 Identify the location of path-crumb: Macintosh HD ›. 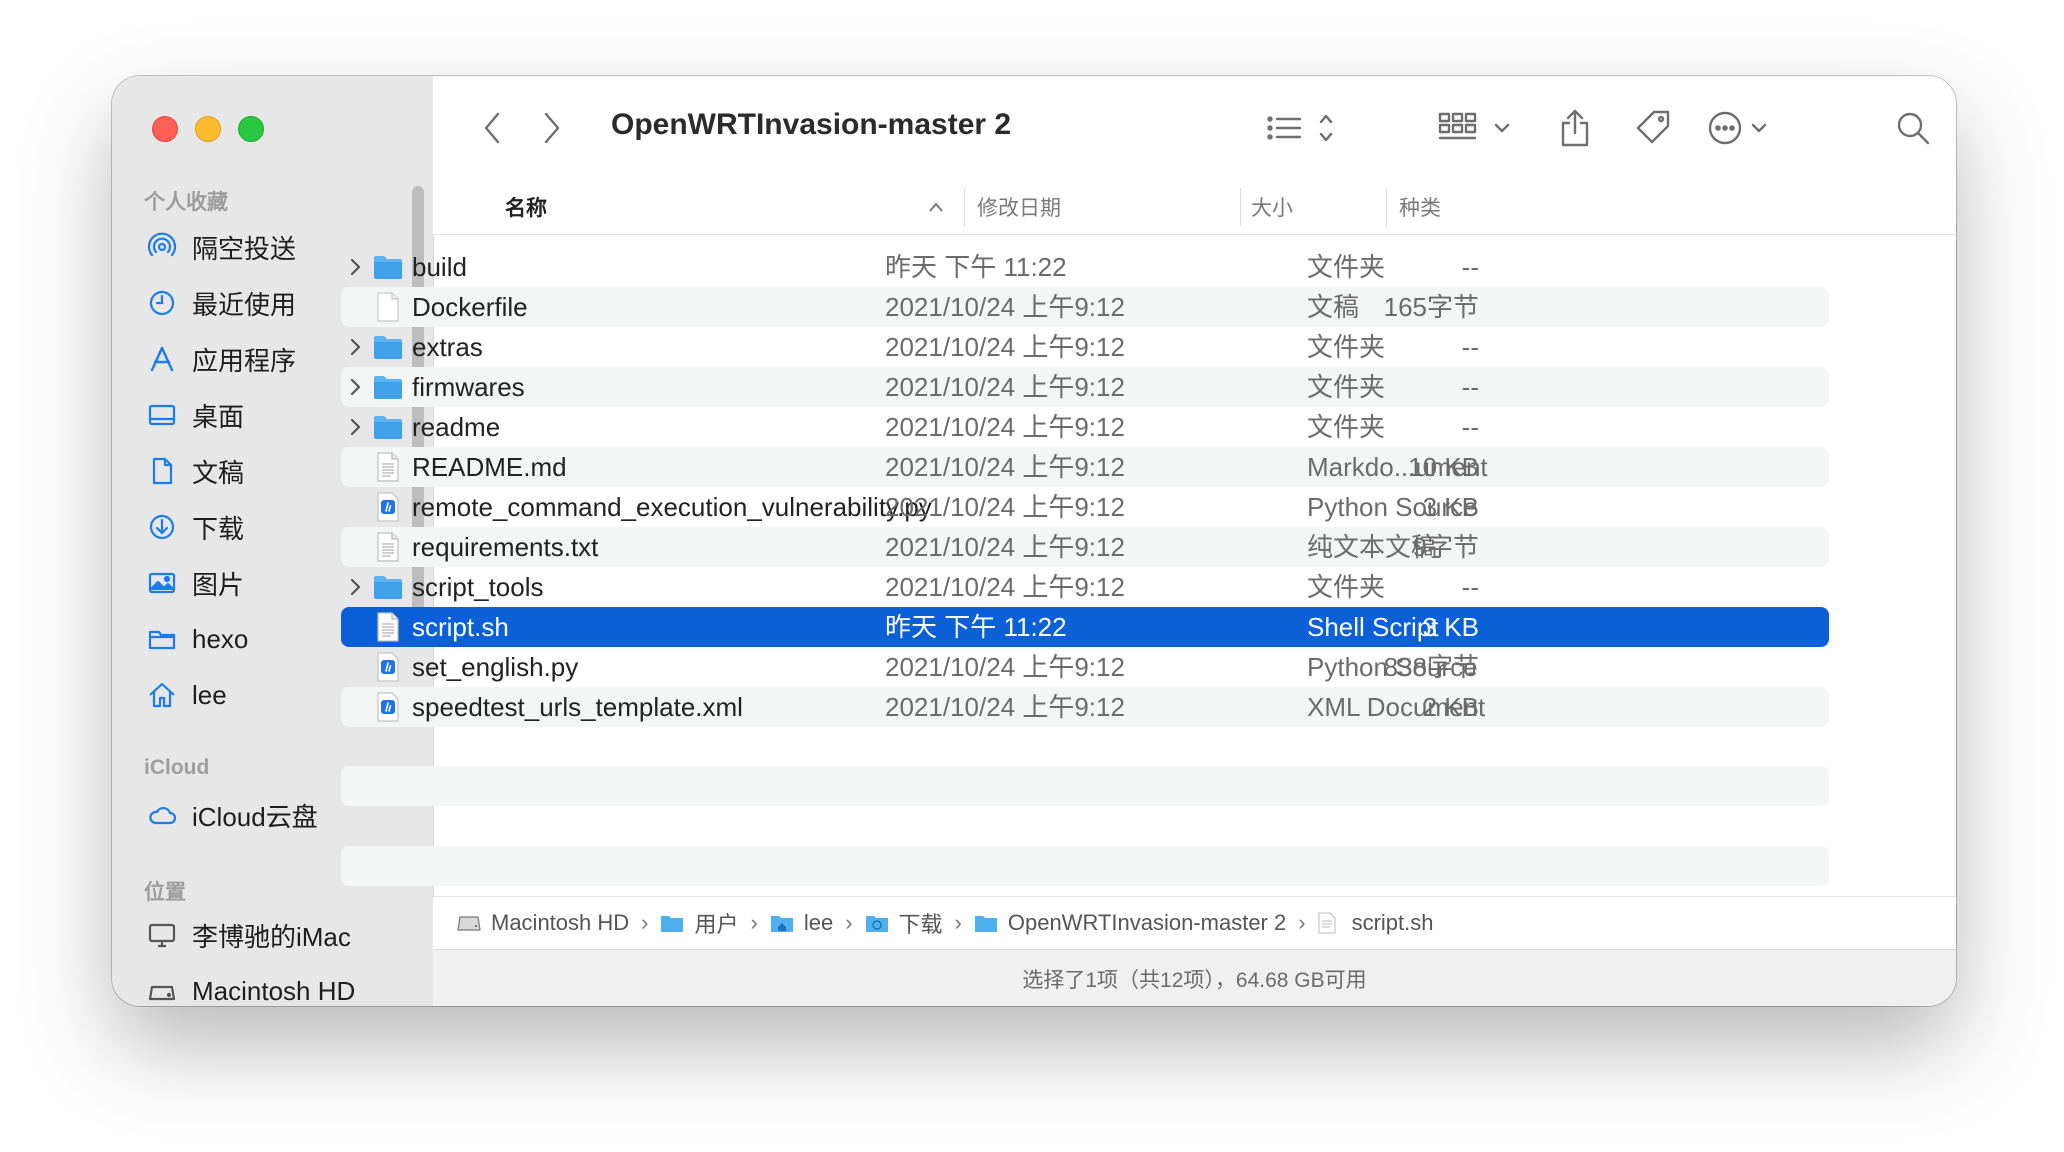
(558, 923).